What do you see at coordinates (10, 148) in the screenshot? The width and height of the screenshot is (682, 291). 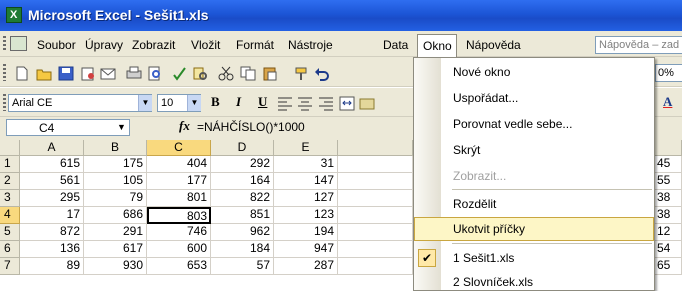 I see `select-all-corner` at bounding box center [10, 148].